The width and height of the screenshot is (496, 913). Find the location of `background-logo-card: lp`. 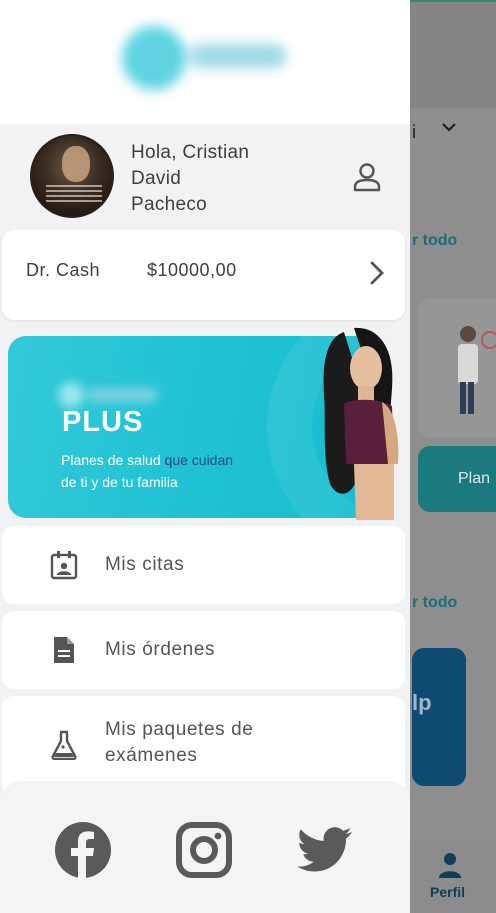

background-logo-card: lp is located at coordinates (439, 717).